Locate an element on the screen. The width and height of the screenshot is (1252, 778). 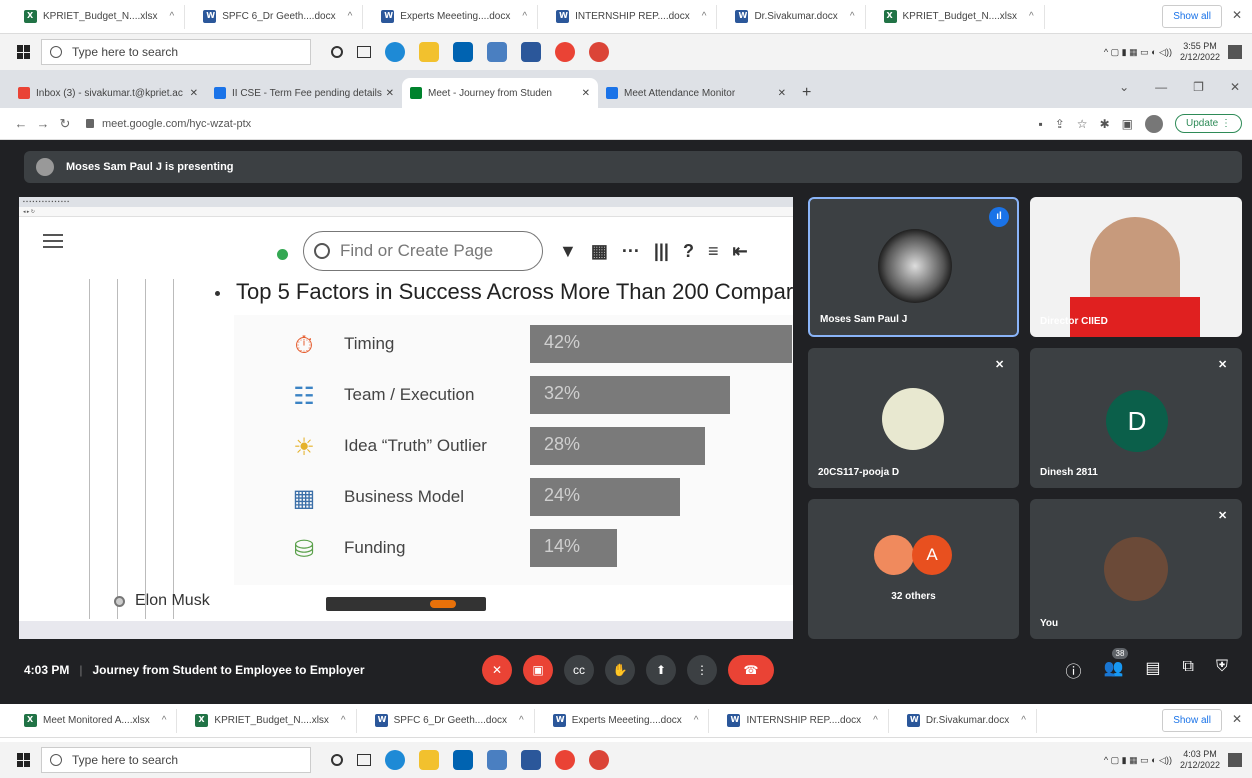
reload-button: ↻ is located at coordinates (65, 124).